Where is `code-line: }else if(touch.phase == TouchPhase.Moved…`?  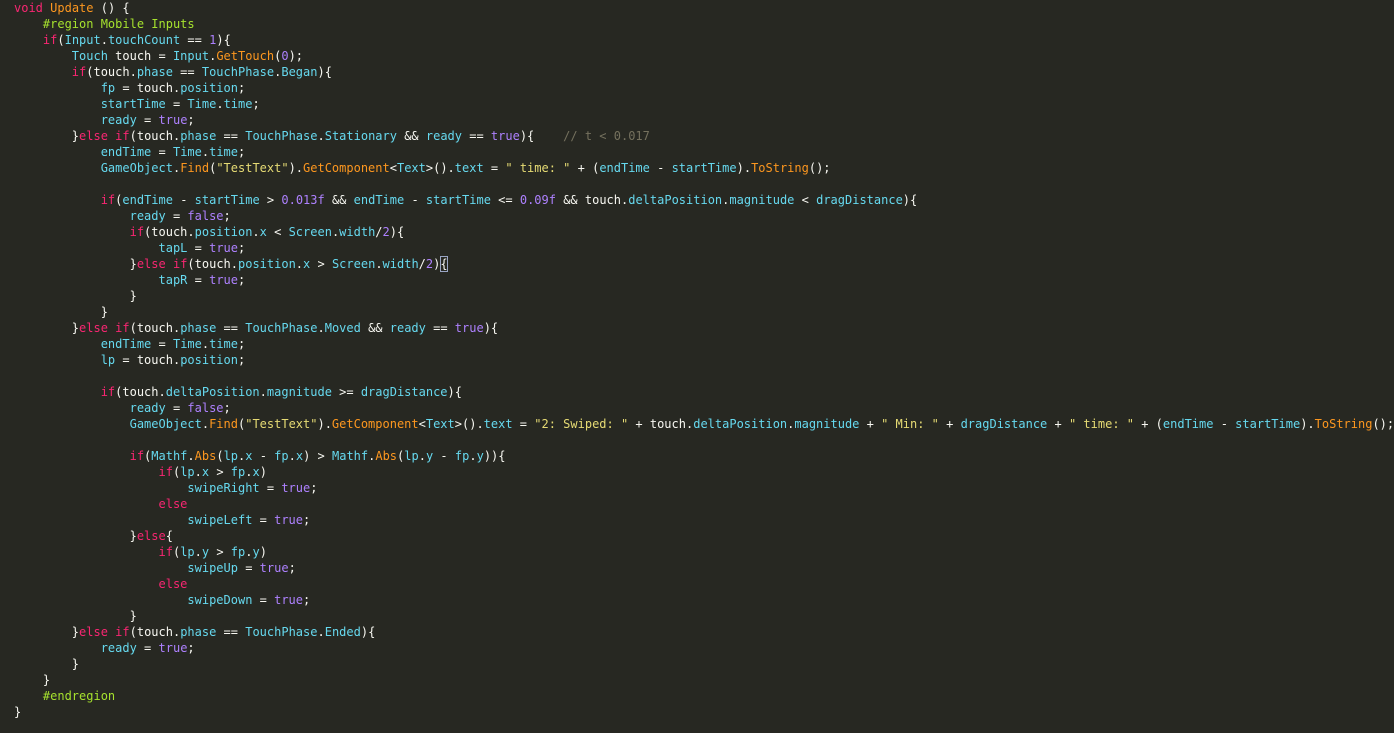
code-line: }else if(touch.phase == TouchPhase.Moved… is located at coordinates (704, 328).